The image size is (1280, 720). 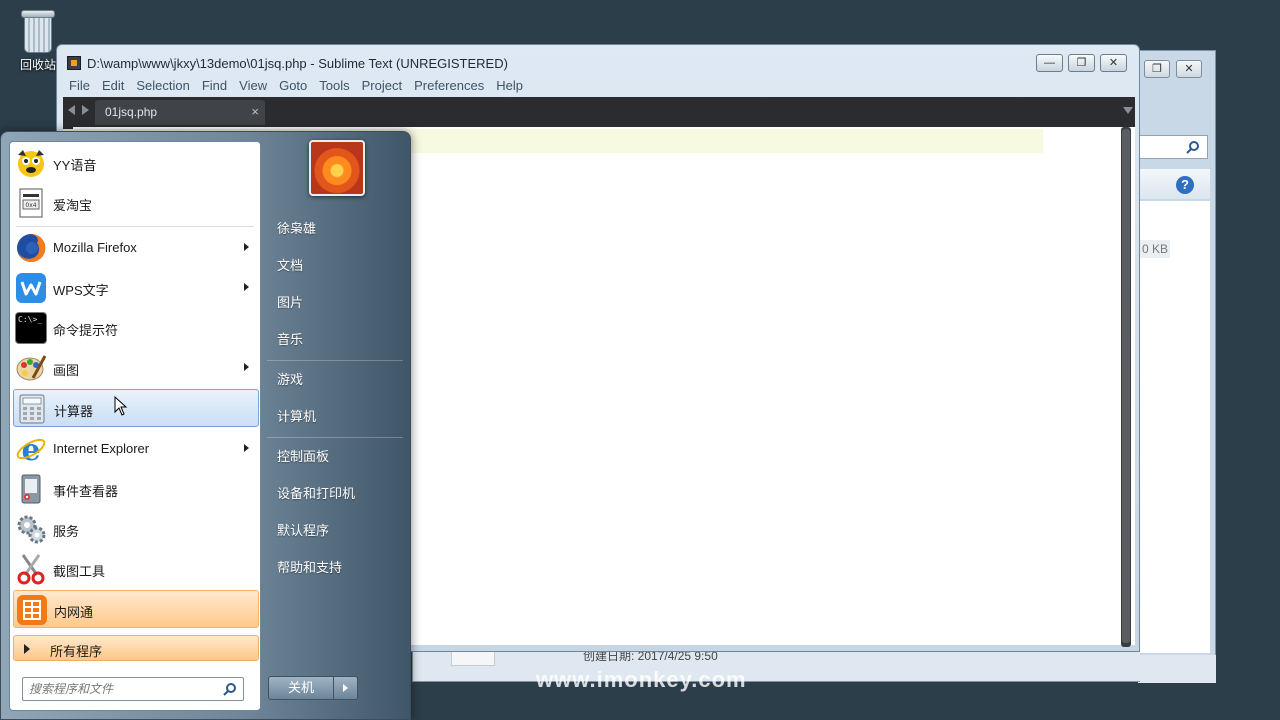 I want to click on program-ie: e Internet Explorer, so click(x=136, y=449).